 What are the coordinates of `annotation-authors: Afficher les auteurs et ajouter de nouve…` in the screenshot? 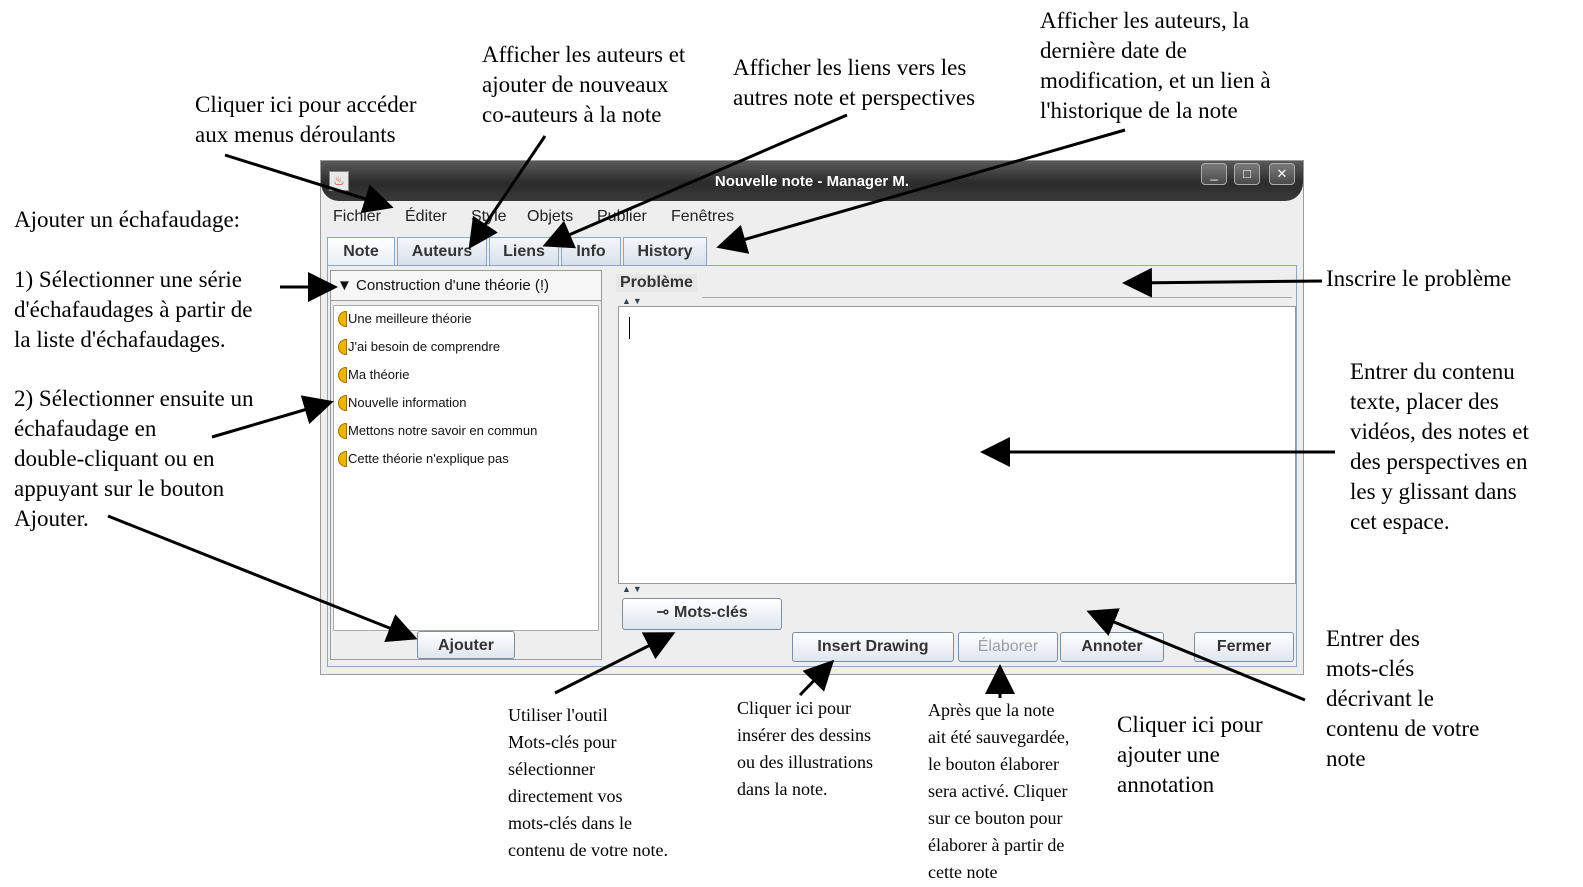 It's located at (584, 84).